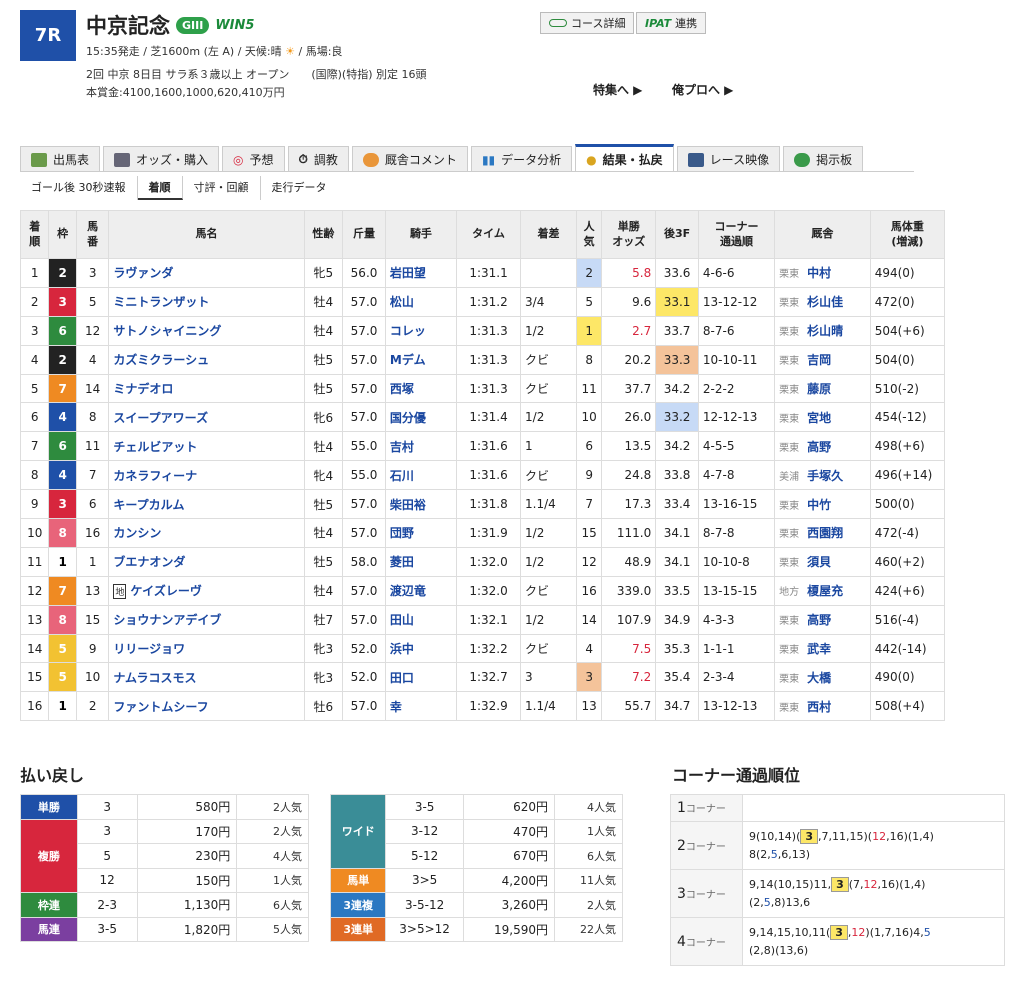 The height and width of the screenshot is (989, 1024). I want to click on win-odds: 48.9, so click(629, 561).